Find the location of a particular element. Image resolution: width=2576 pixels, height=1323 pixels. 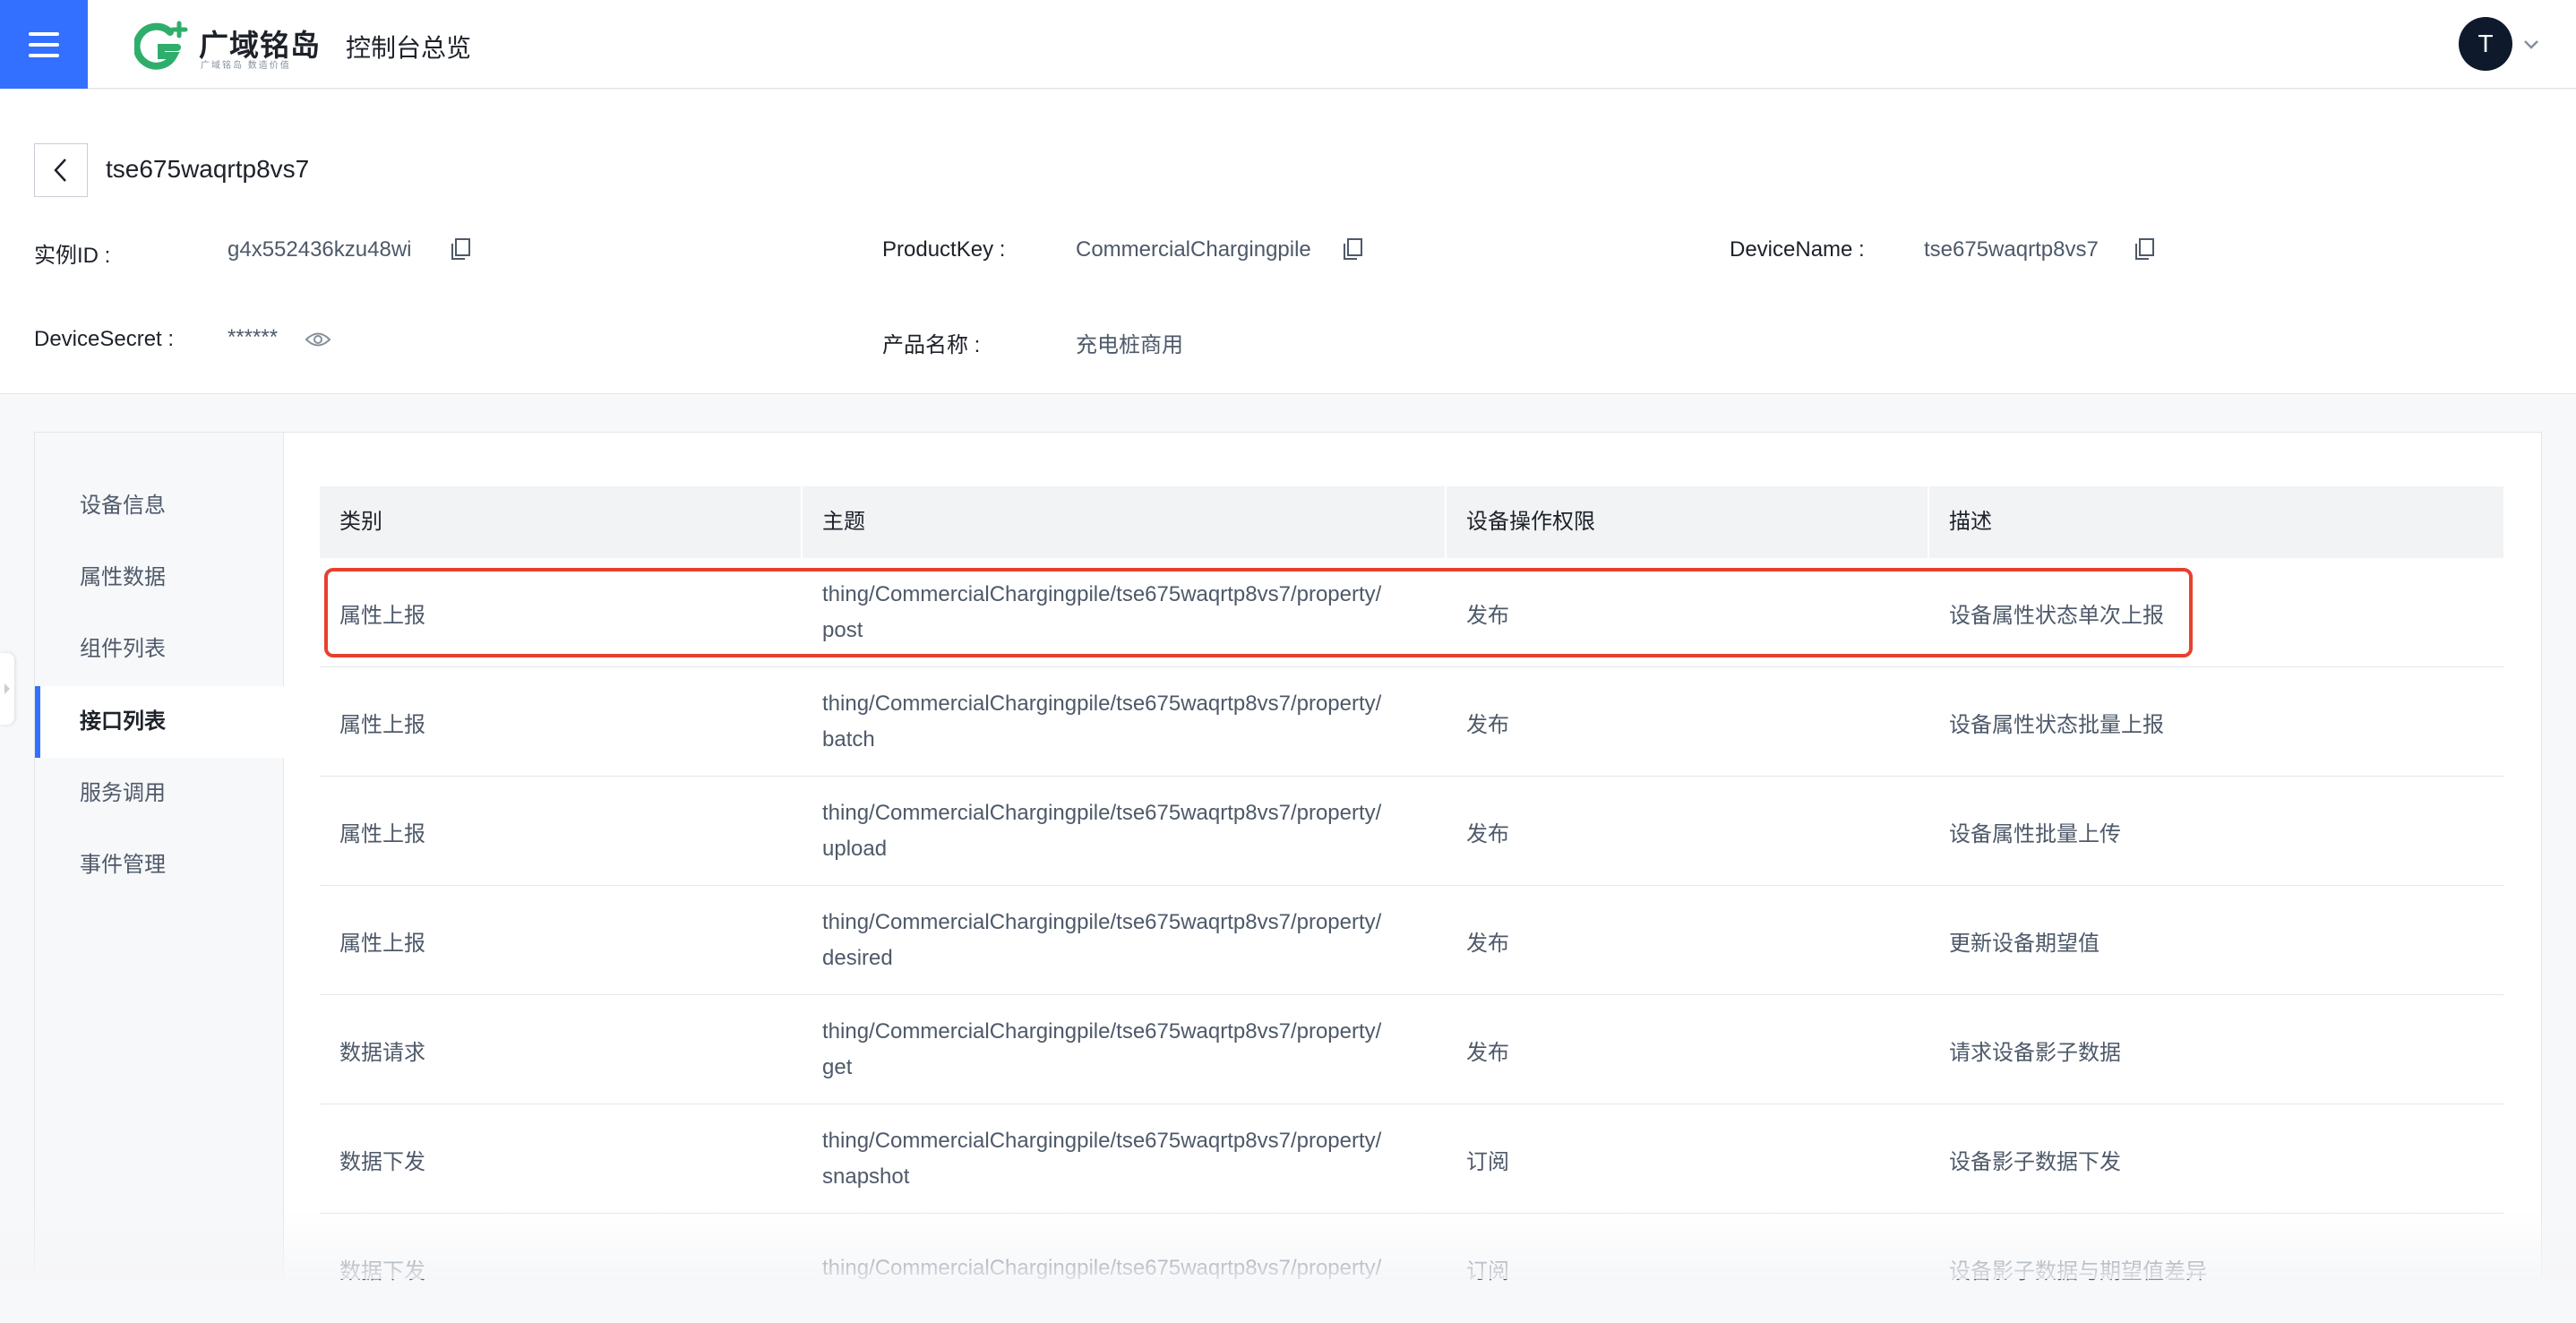

nav-item-device-info: 设备信息 is located at coordinates (159, 506).